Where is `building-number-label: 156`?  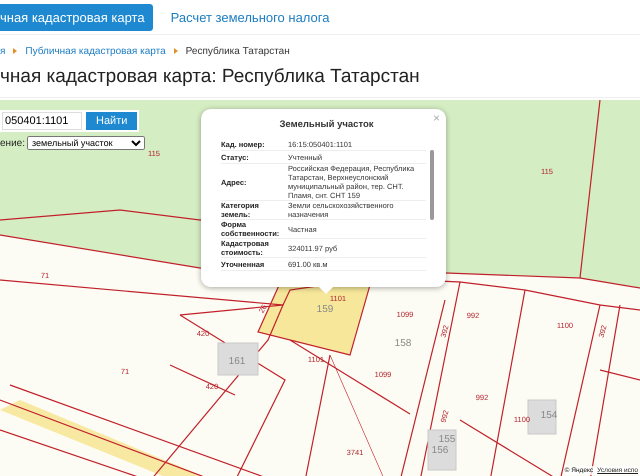 building-number-label: 156 is located at coordinates (440, 450).